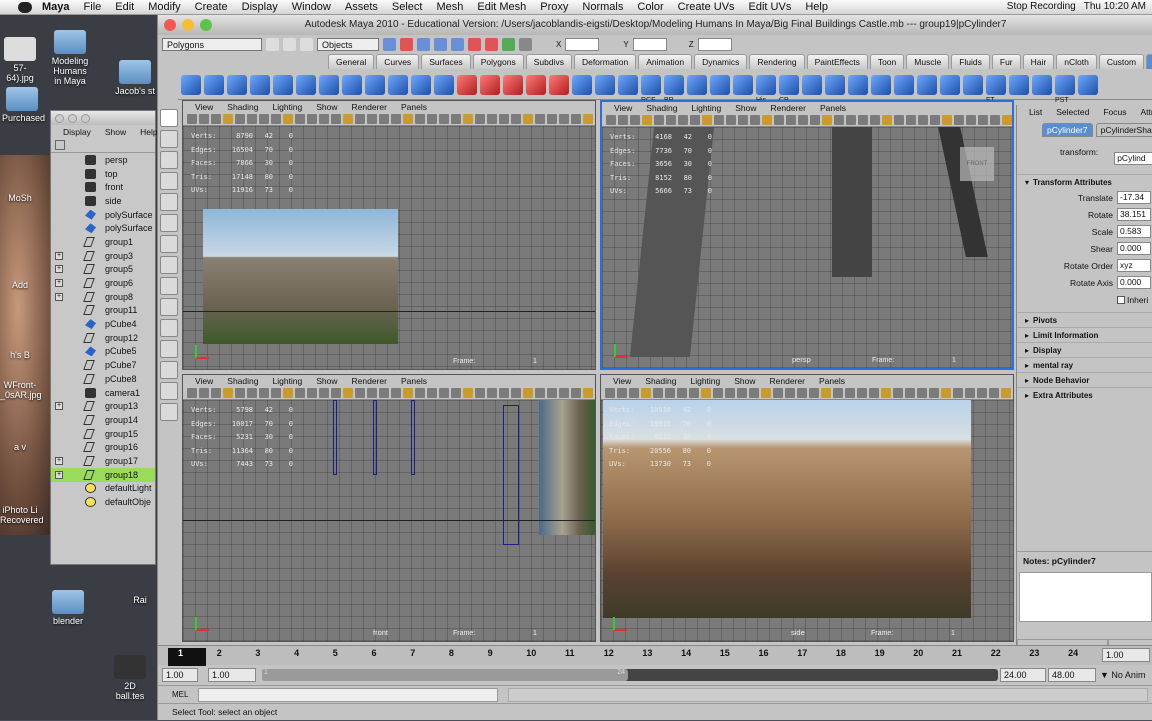  Describe the element at coordinates (548, 61) in the screenshot. I see `shelf-tab: Subdivs` at that location.